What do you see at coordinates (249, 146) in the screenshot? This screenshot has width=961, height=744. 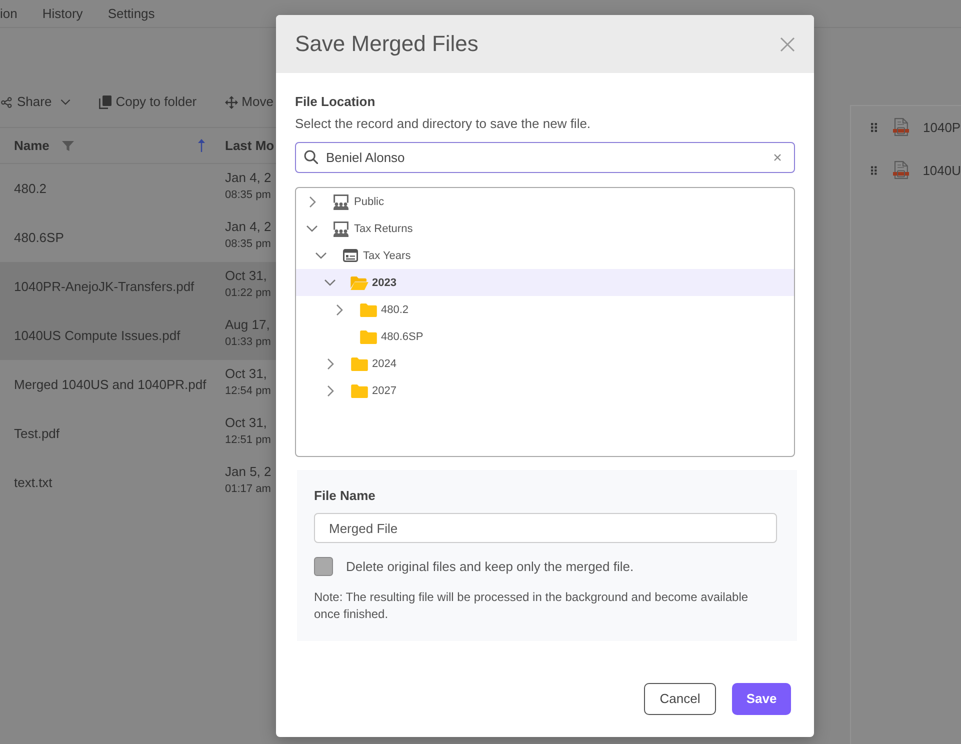 I see `column-header: Last Mo` at bounding box center [249, 146].